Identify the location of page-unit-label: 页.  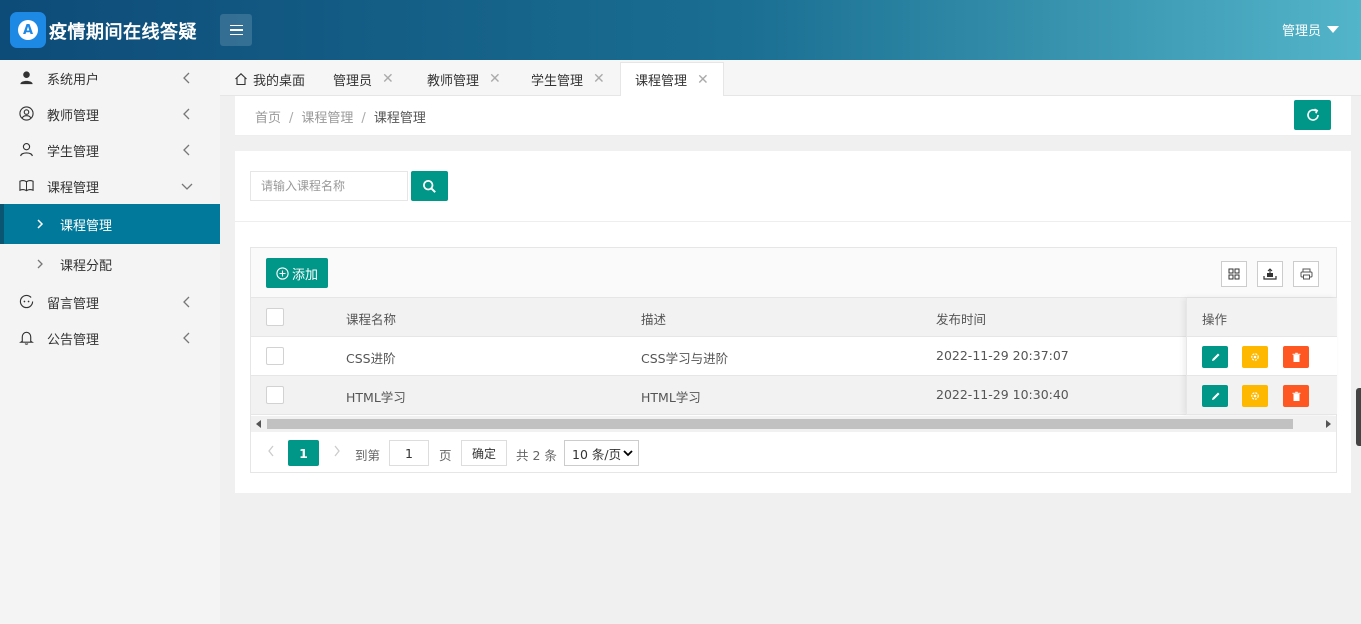
(445, 455).